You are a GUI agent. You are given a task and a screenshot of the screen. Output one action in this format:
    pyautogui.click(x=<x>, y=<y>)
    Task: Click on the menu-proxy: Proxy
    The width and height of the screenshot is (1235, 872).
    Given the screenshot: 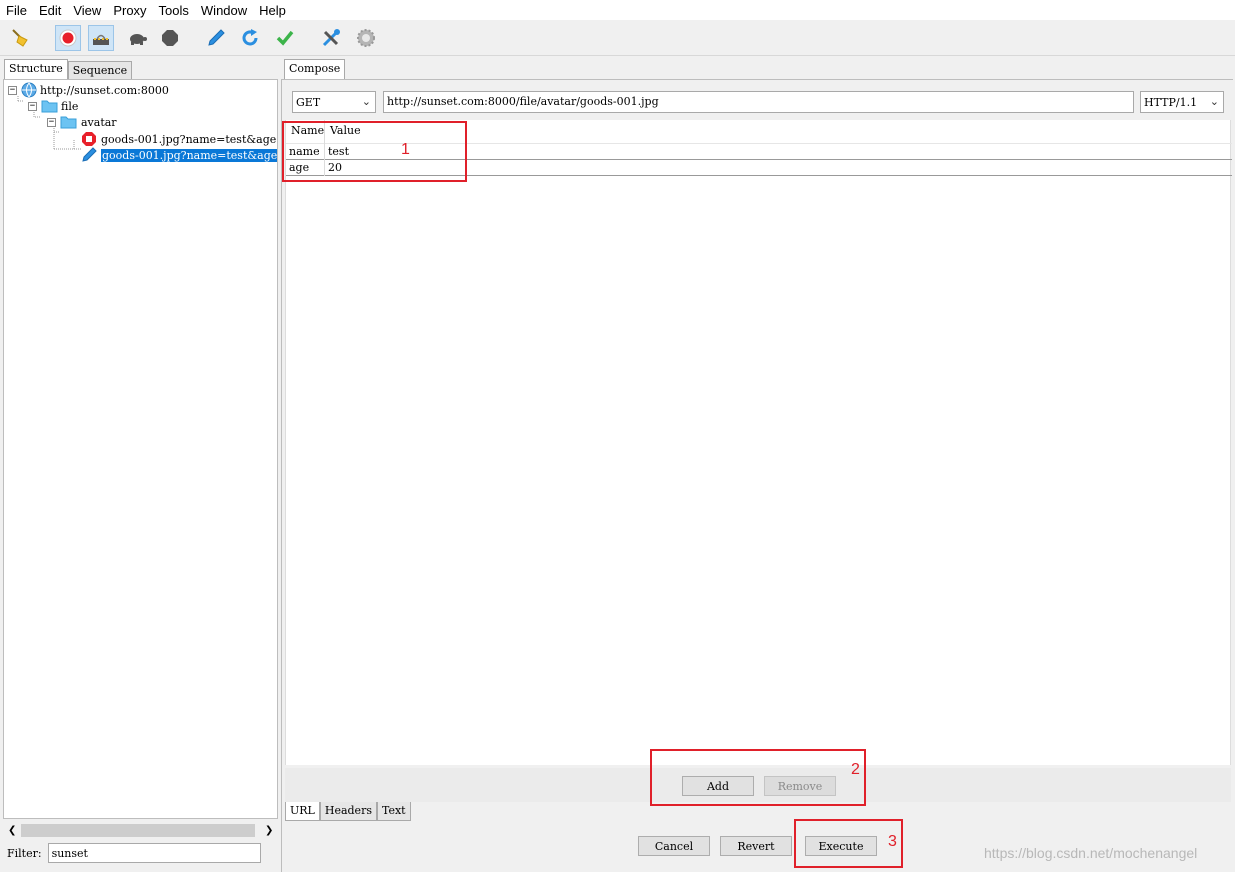 What is the action you would take?
    pyautogui.click(x=129, y=10)
    